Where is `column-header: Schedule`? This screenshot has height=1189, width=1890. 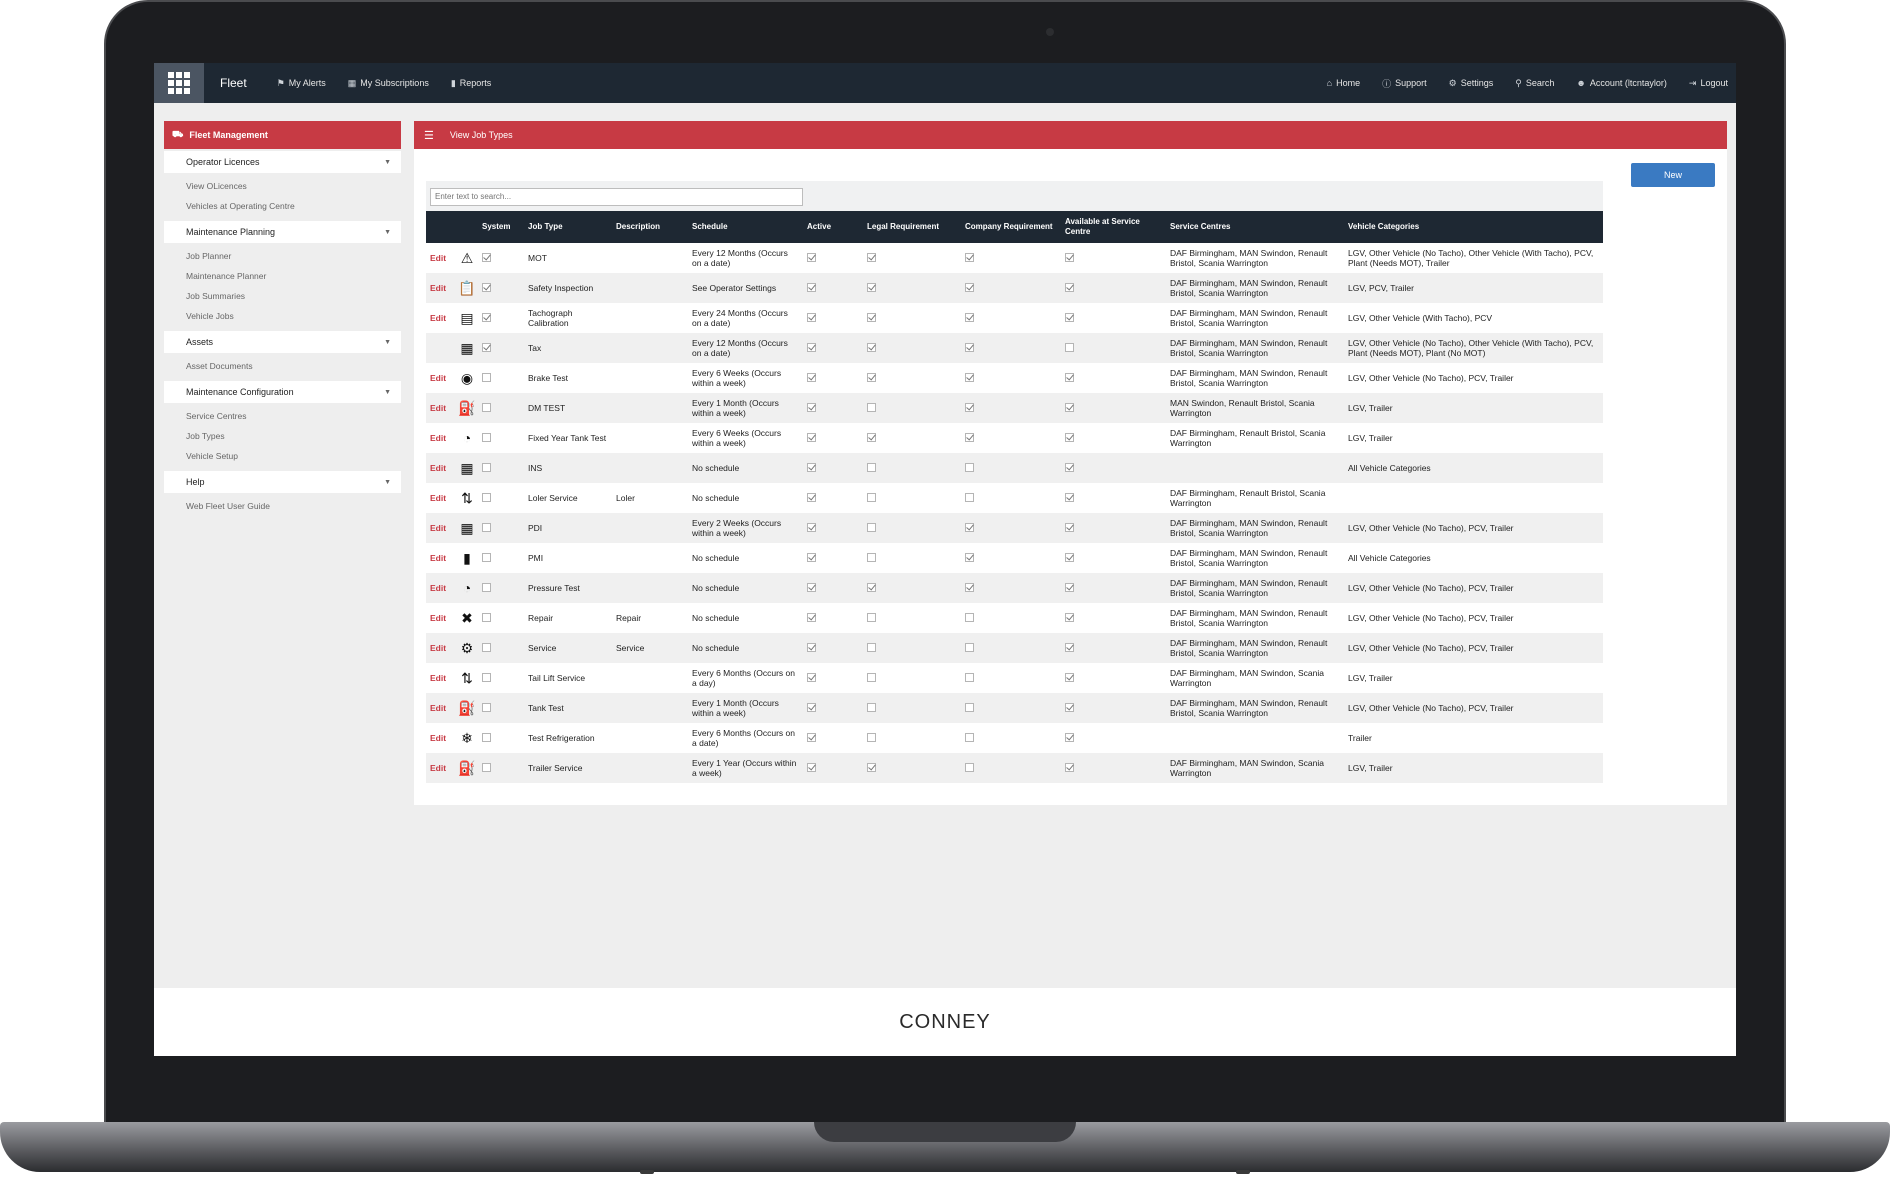
column-header: Schedule is located at coordinates (745, 227).